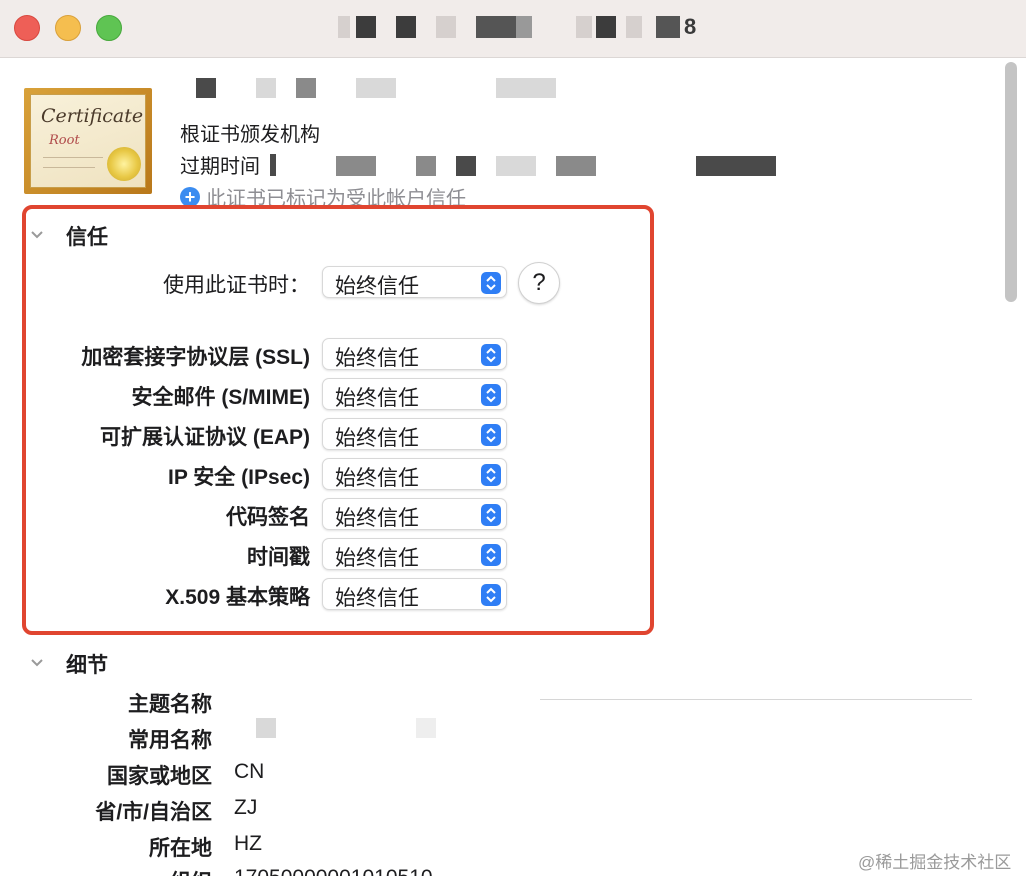 This screenshot has width=1026, height=876. I want to click on detail-label: 省/市/自治区, so click(153, 812).